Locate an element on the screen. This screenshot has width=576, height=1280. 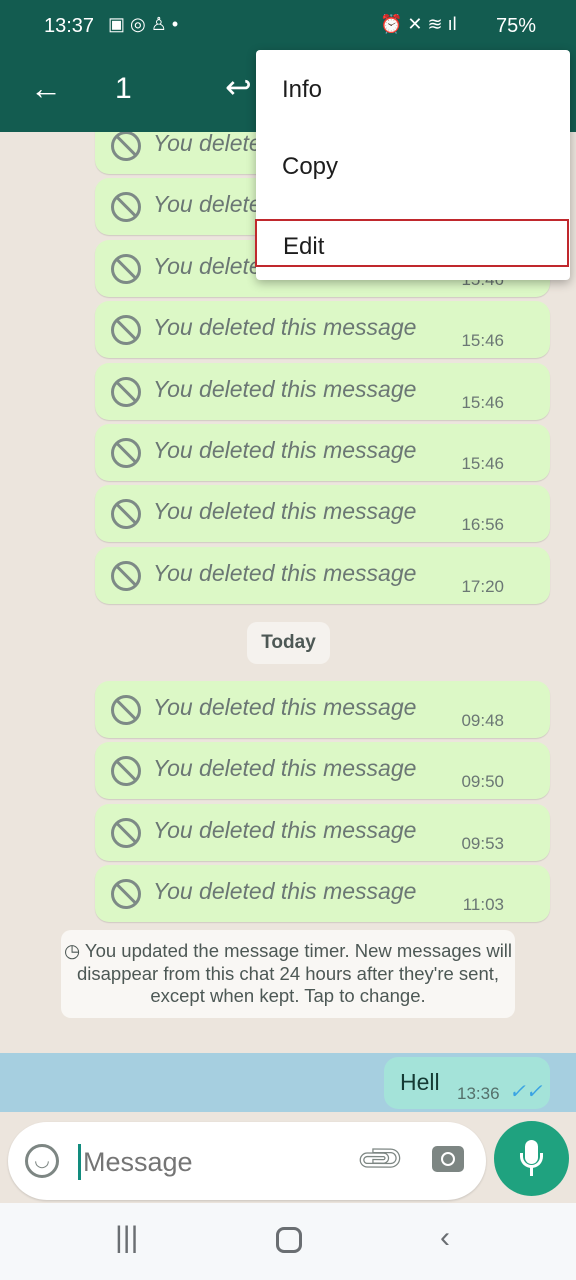
context-menu: Info Copy Edit is located at coordinates (412, 165).